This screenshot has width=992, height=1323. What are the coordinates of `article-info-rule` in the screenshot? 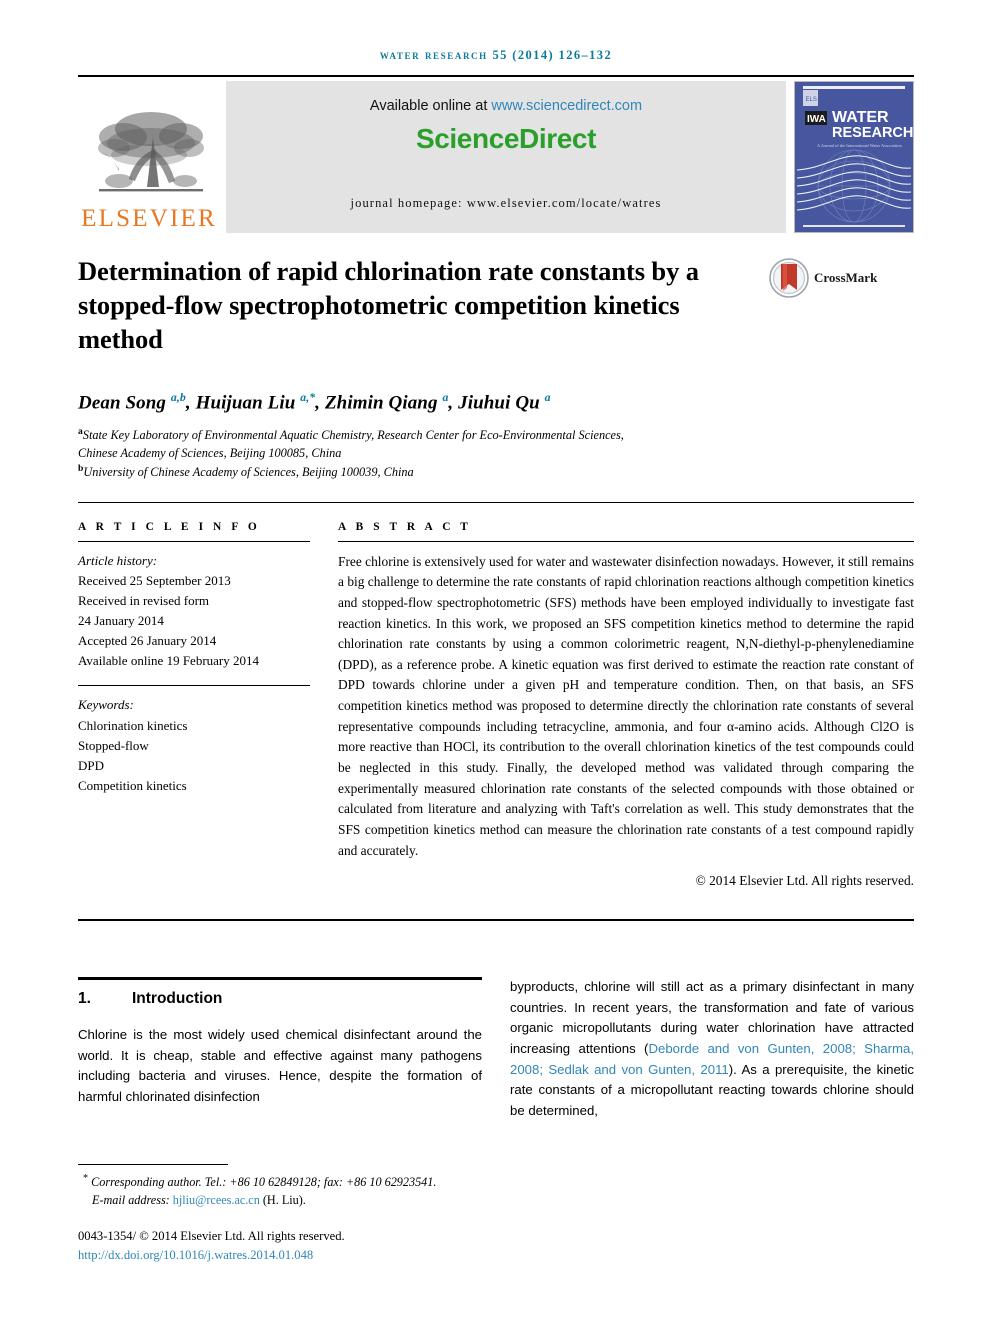 It's located at (194, 541).